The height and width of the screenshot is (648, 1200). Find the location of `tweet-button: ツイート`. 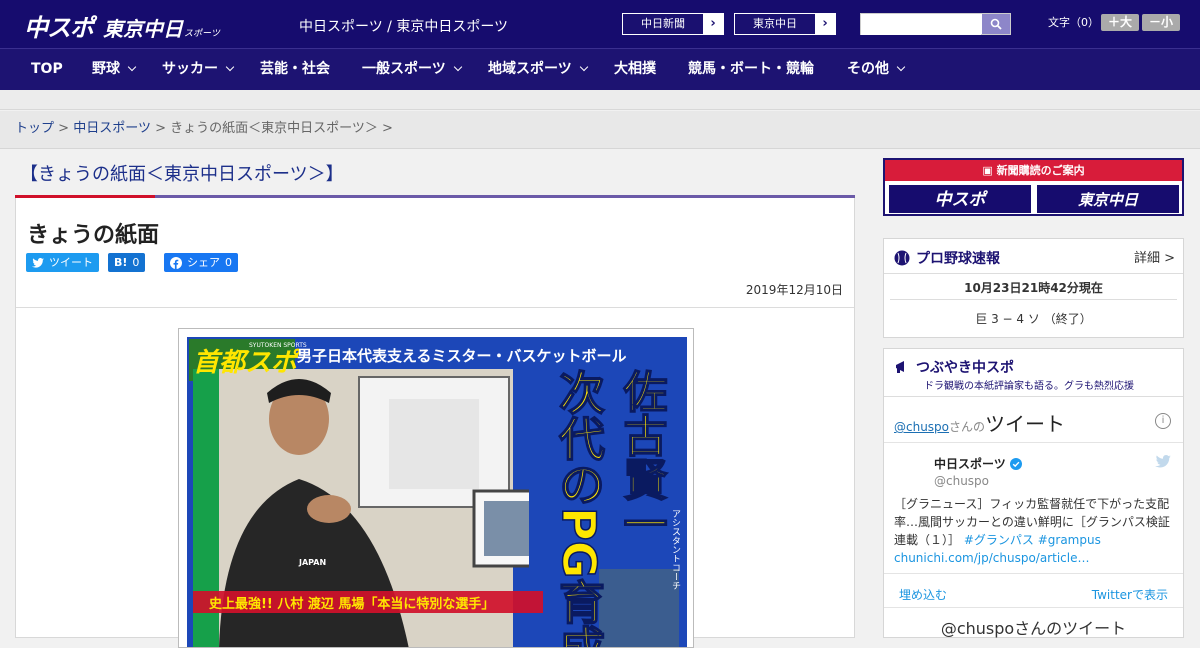

tweet-button: ツイート is located at coordinates (62, 262).